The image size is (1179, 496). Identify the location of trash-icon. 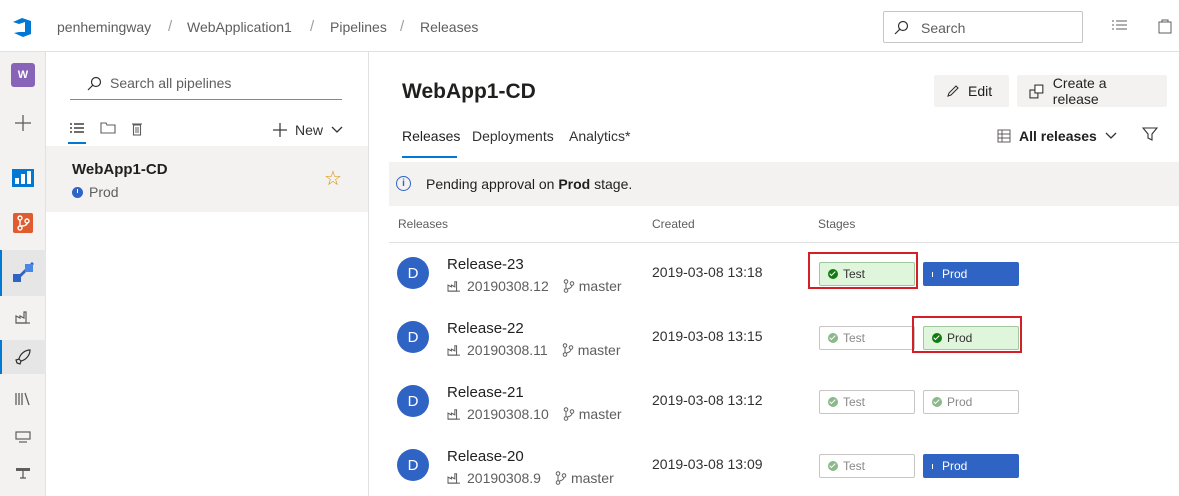
(137, 129).